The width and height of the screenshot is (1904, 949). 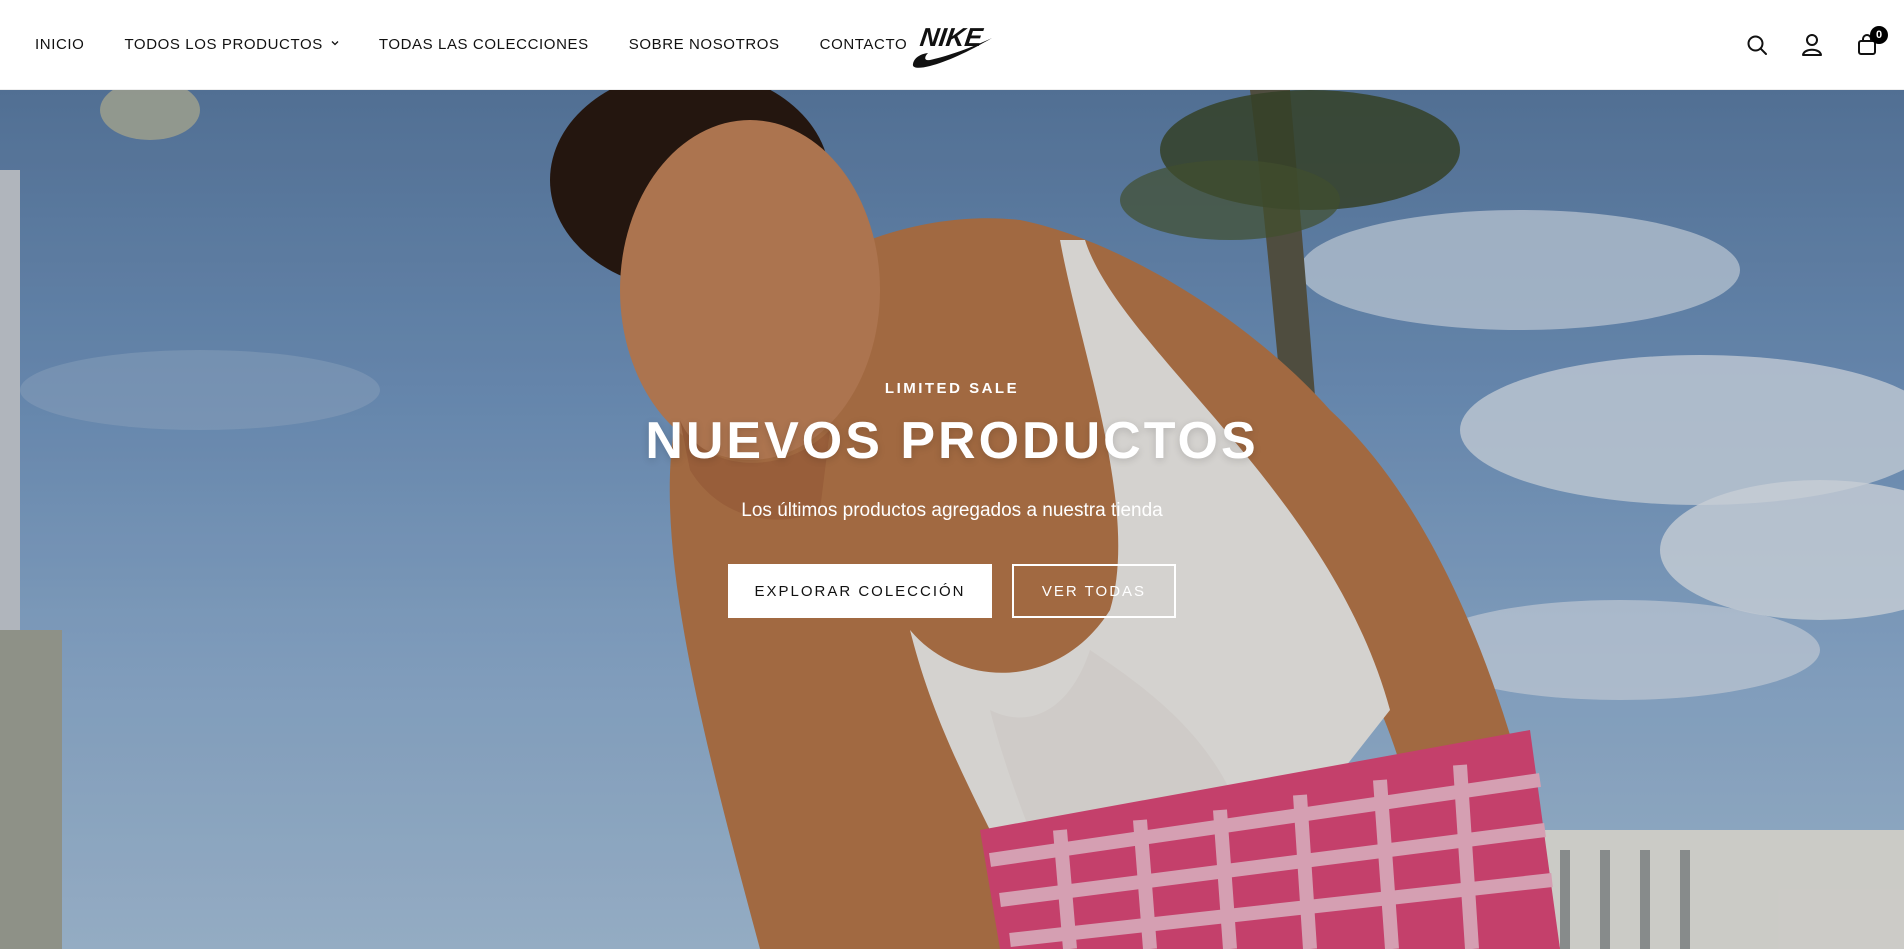 I want to click on brand-logo: NIKE, so click(x=952, y=43).